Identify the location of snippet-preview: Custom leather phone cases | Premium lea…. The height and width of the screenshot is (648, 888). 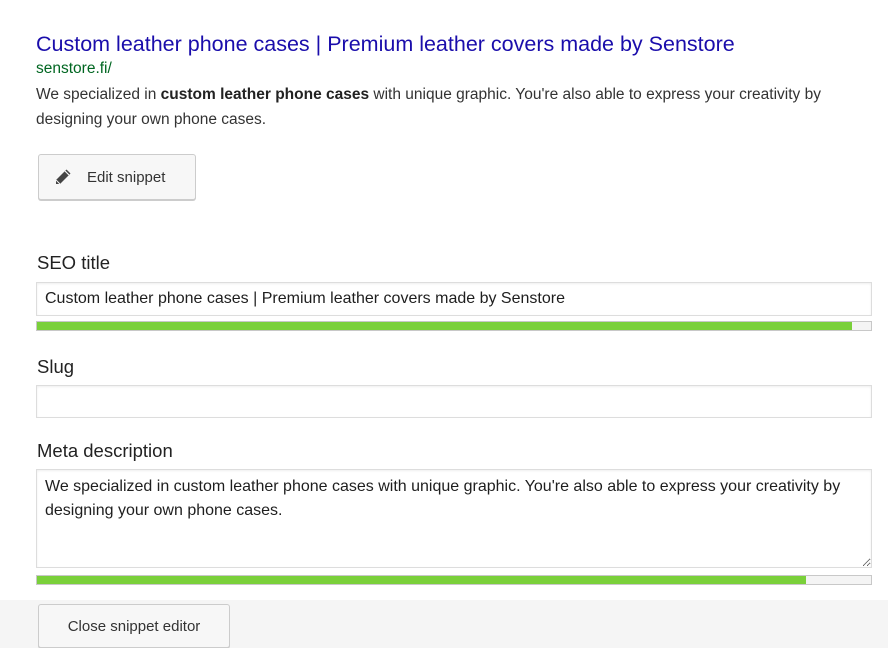
(454, 81).